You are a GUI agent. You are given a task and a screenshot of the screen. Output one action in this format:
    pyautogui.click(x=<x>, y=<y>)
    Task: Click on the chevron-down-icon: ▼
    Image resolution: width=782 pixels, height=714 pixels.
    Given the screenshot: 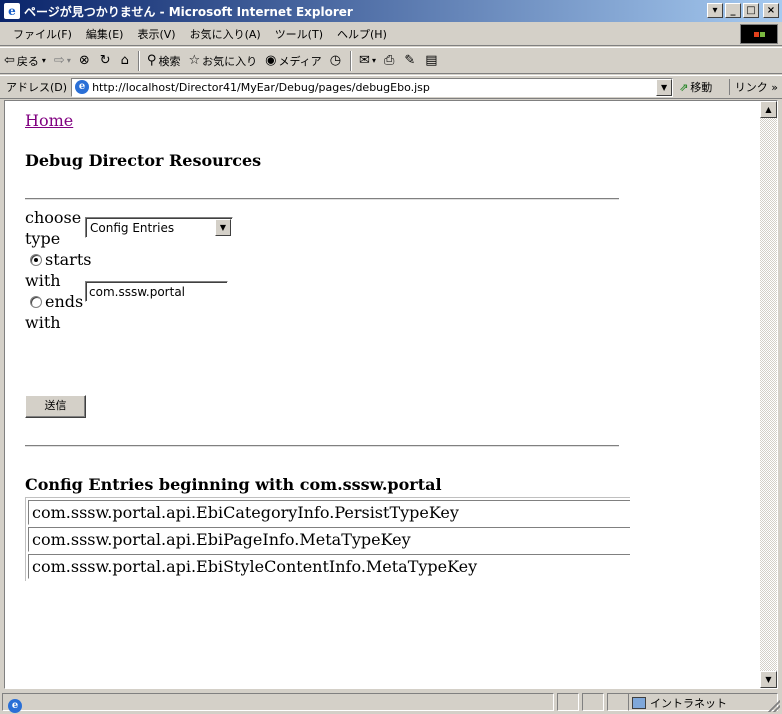 What is the action you would take?
    pyautogui.click(x=223, y=227)
    